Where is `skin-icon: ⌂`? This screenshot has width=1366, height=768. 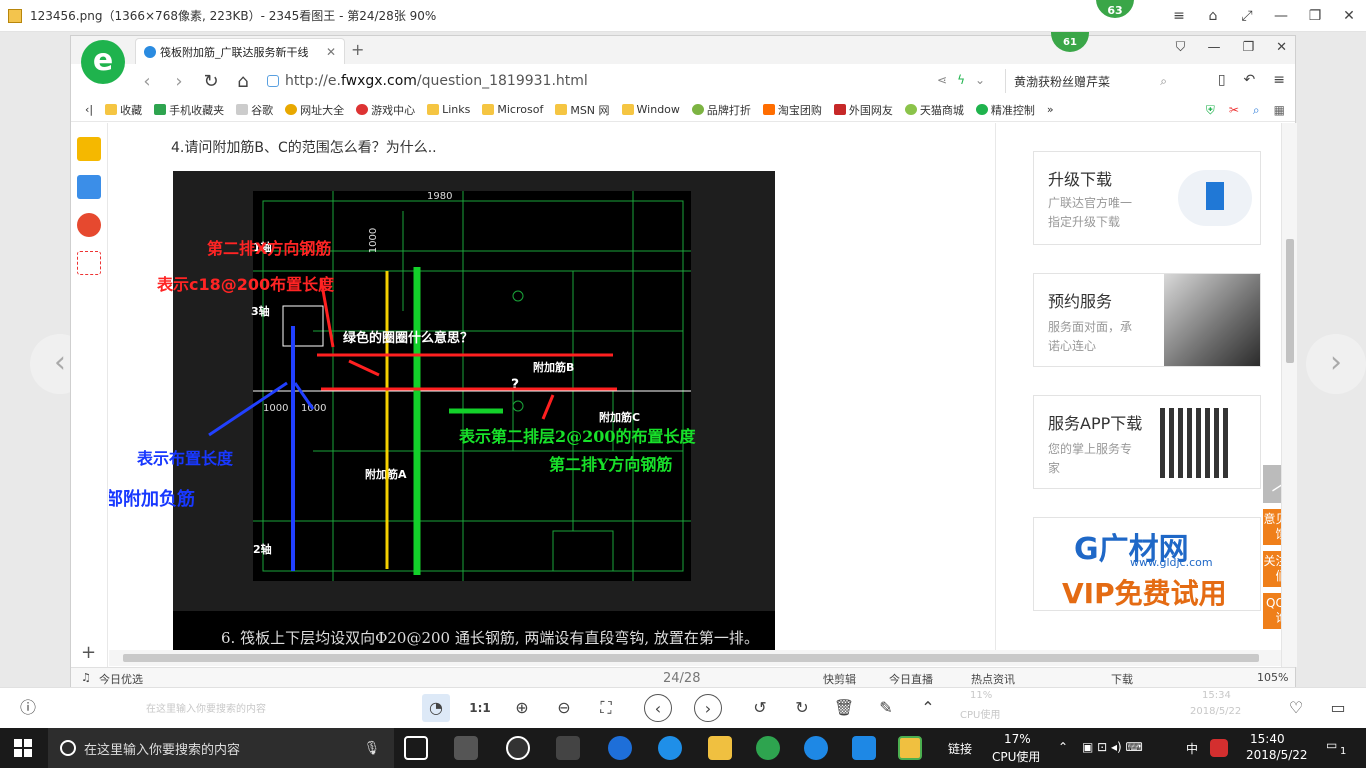
skin-icon: ⌂ is located at coordinates (1213, 16).